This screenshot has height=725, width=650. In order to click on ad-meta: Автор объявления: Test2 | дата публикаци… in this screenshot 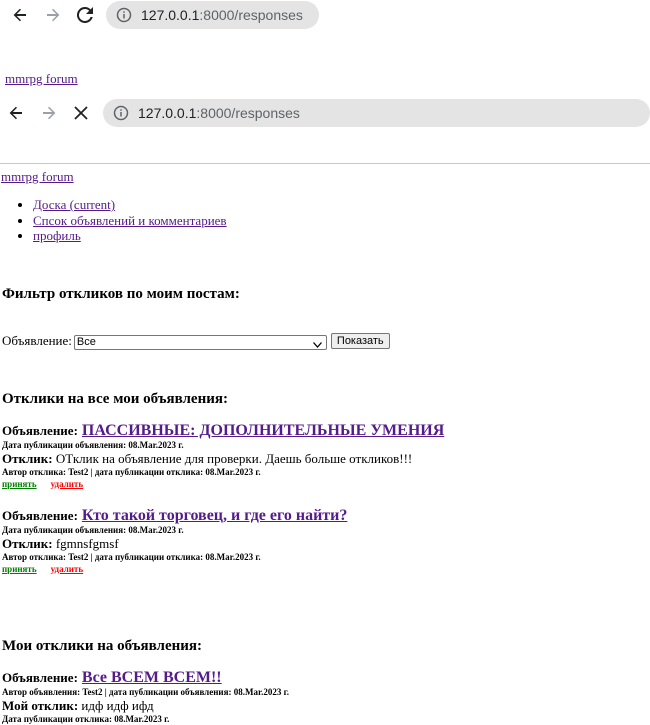, I will do `click(145, 692)`.